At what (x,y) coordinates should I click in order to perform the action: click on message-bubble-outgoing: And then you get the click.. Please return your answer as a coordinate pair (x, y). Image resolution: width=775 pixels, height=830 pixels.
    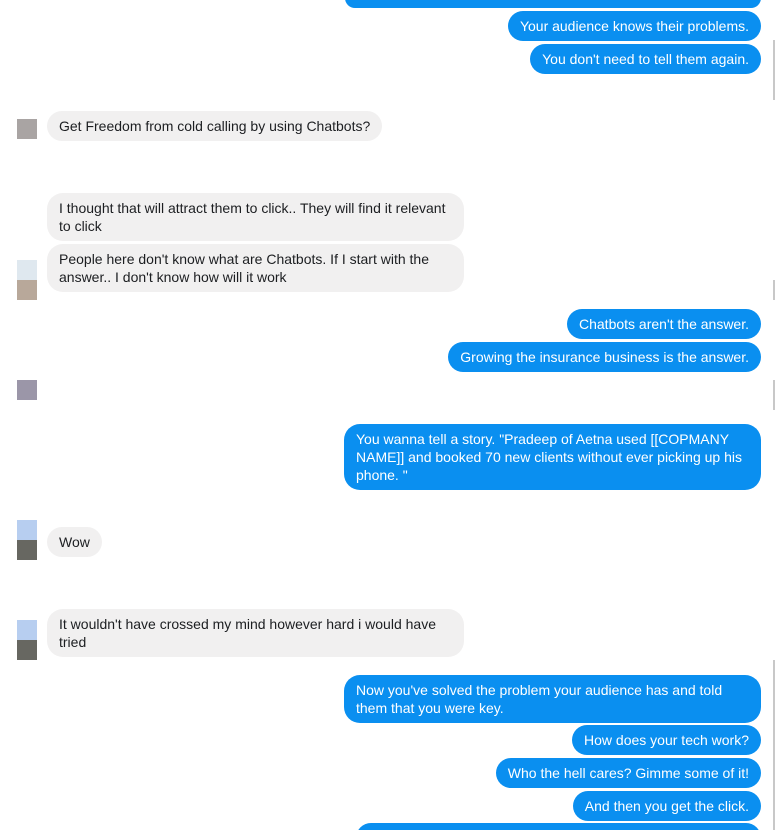
    Looking at the image, I should click on (666, 806).